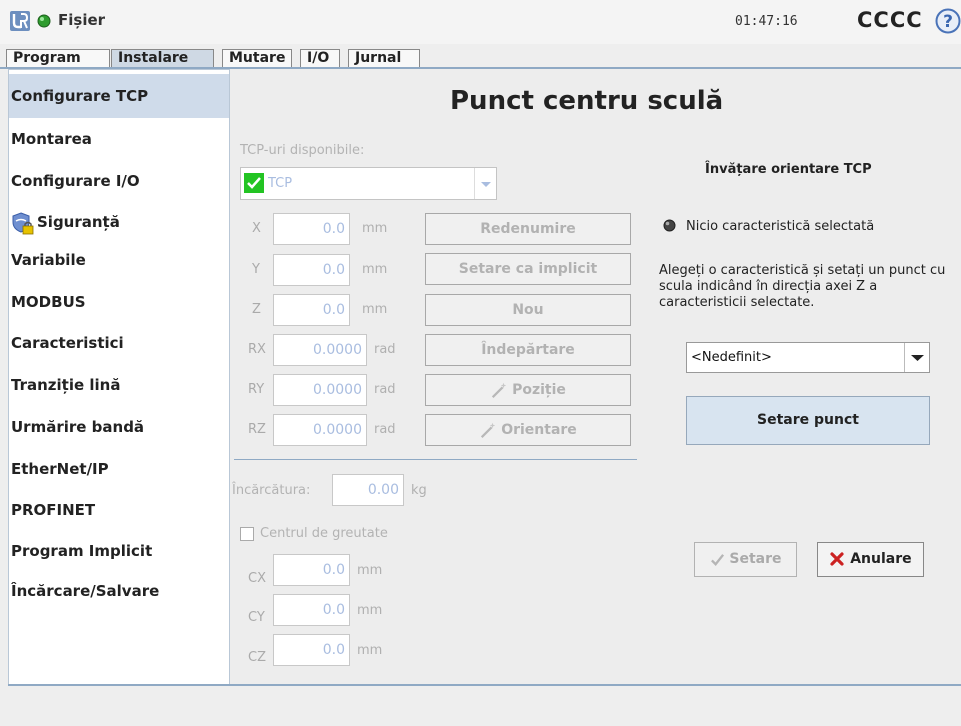  What do you see at coordinates (75, 181) in the screenshot?
I see `sidebar-item-label: Configurare I/O` at bounding box center [75, 181].